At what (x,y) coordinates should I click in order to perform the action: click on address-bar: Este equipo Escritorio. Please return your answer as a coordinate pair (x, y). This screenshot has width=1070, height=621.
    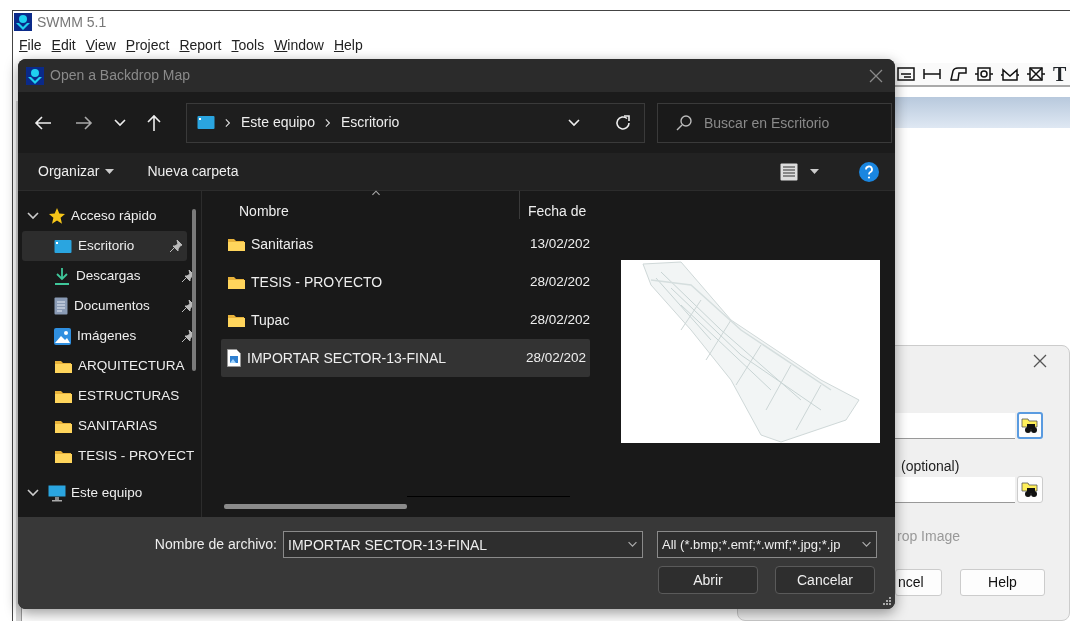
    Looking at the image, I should click on (415, 122).